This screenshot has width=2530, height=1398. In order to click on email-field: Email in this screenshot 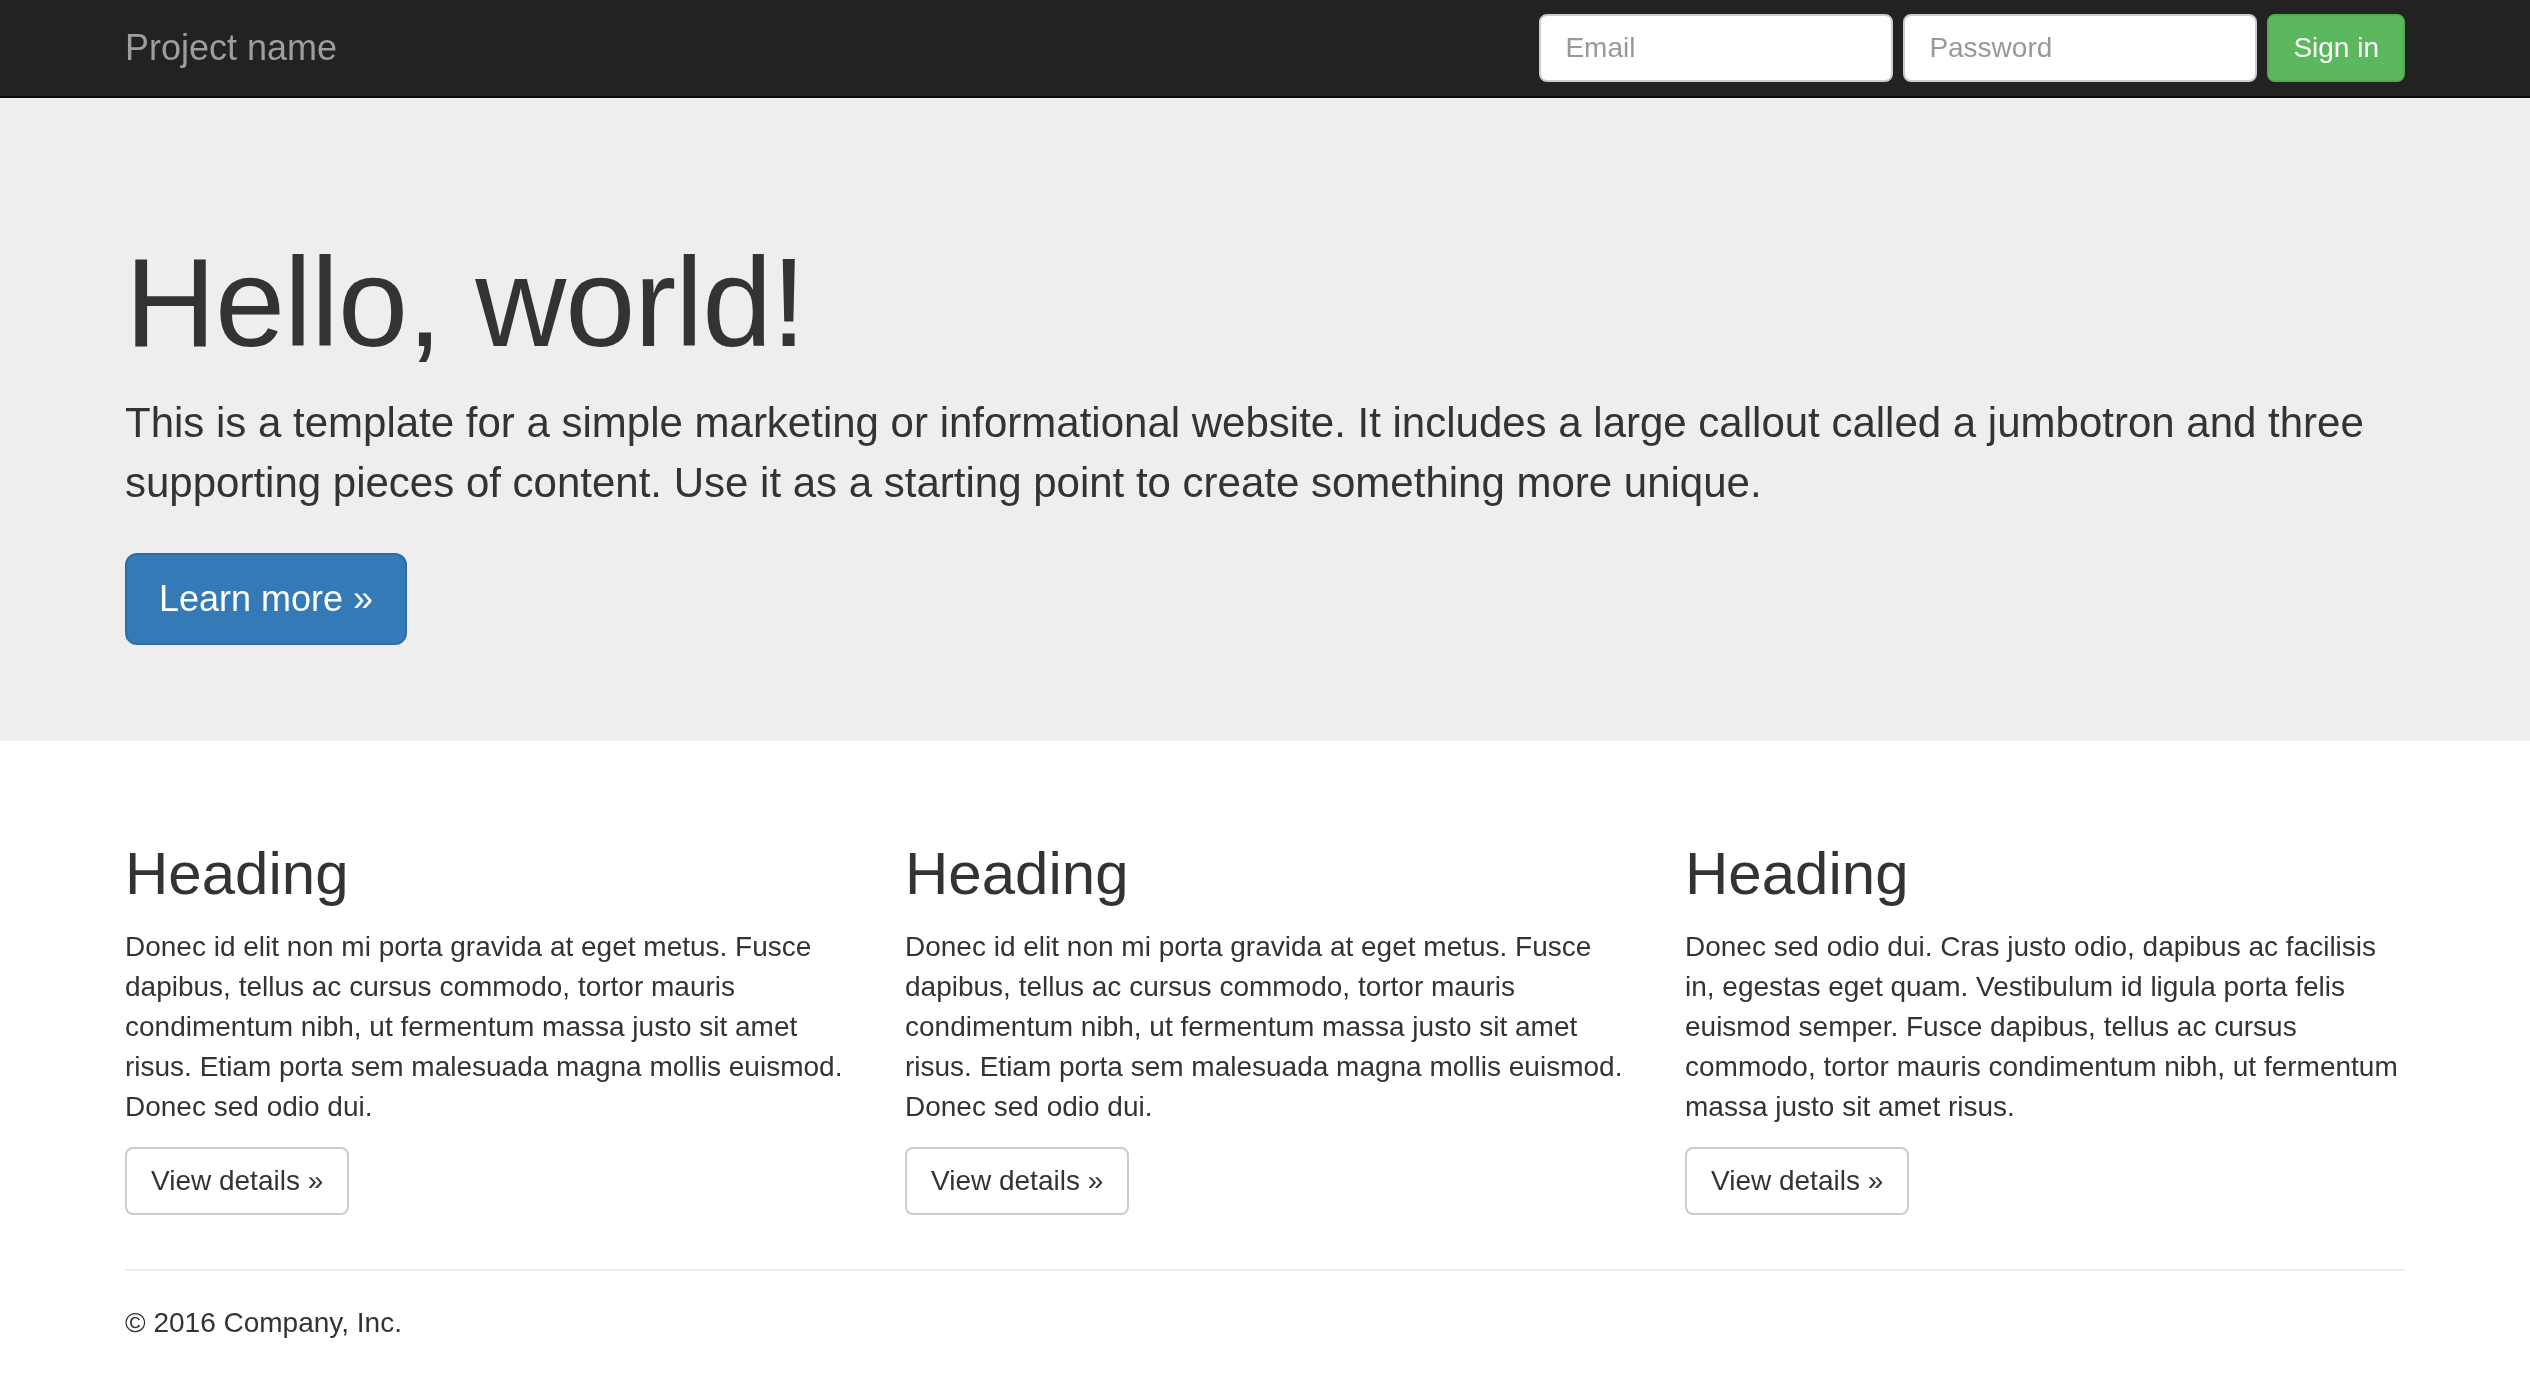, I will do `click(1716, 48)`.